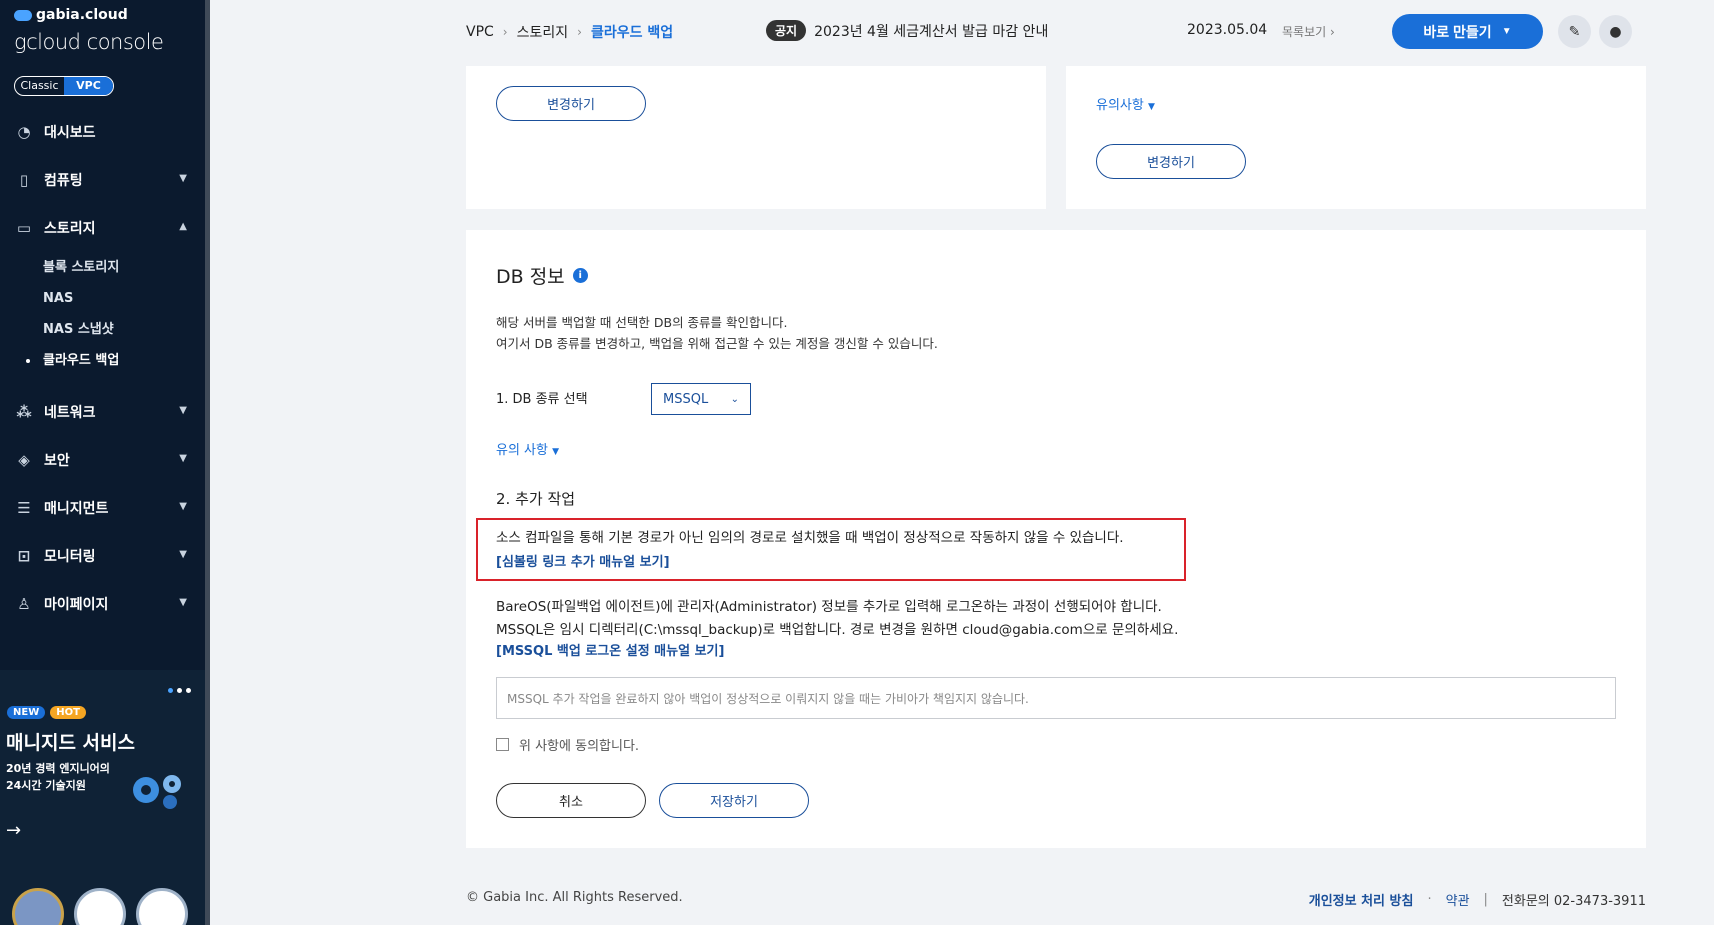 This screenshot has width=1714, height=925. I want to click on notice-list-link: 목록보기 ›, so click(1308, 31).